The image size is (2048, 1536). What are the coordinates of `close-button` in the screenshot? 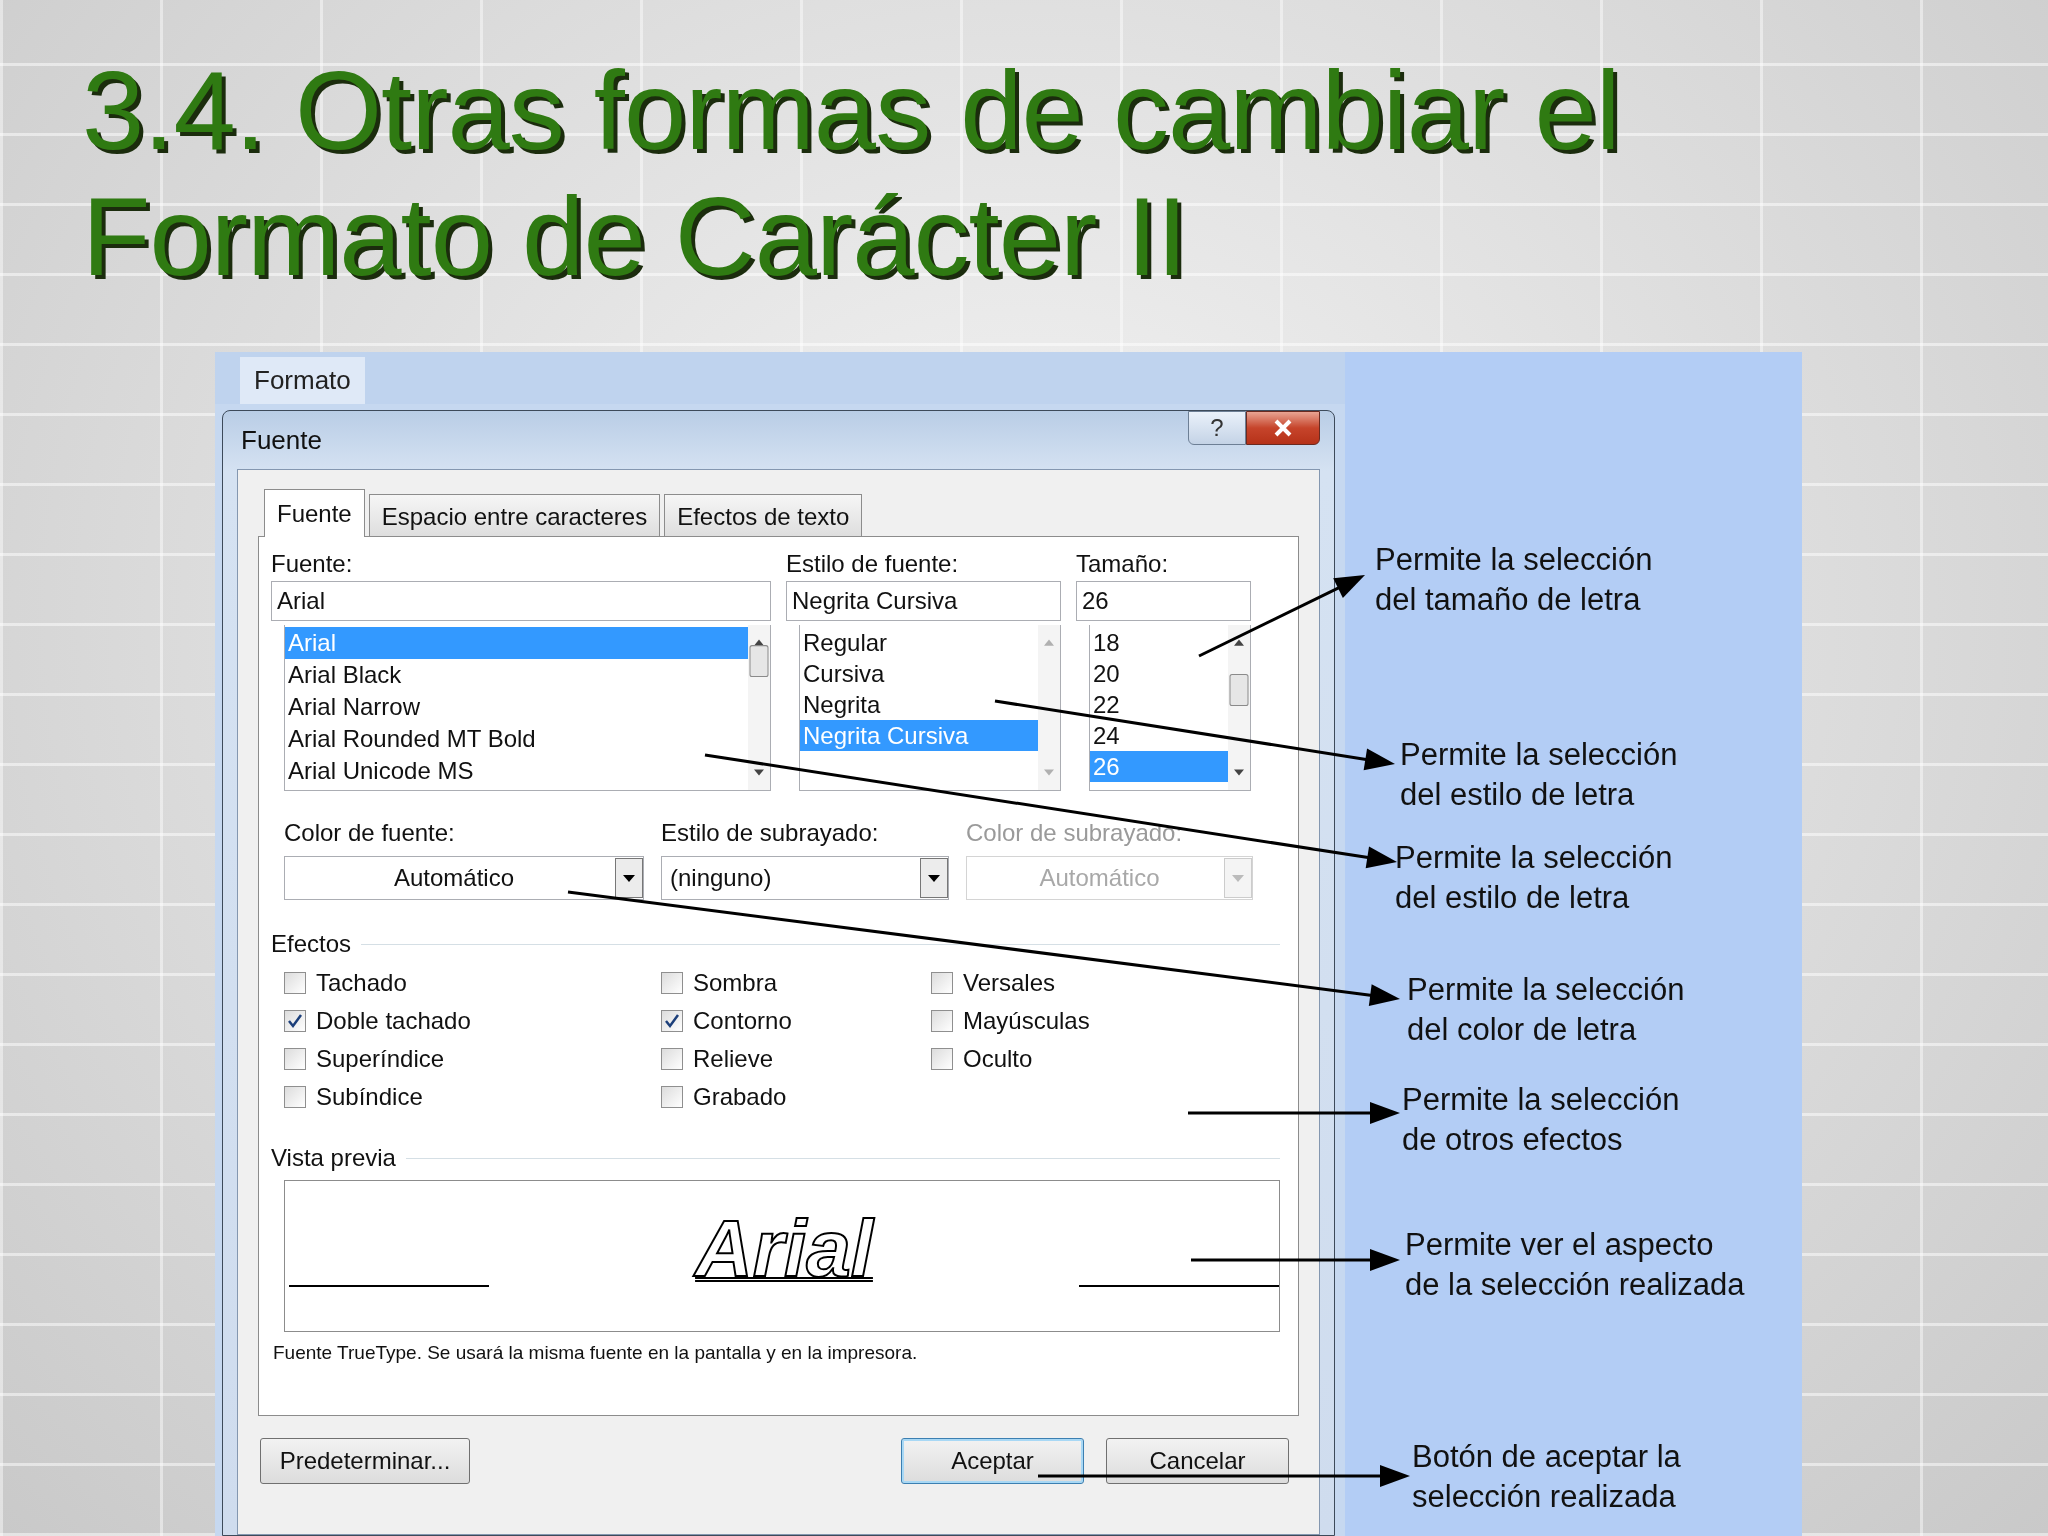 It's located at (1283, 428).